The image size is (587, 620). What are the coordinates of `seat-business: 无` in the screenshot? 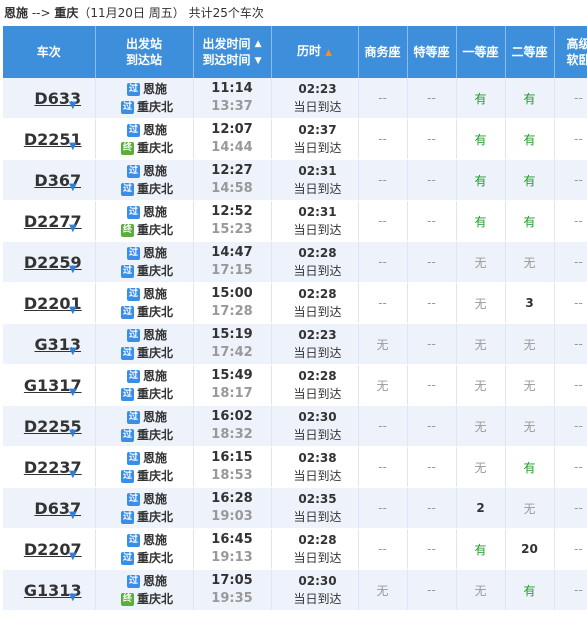 It's located at (383, 385).